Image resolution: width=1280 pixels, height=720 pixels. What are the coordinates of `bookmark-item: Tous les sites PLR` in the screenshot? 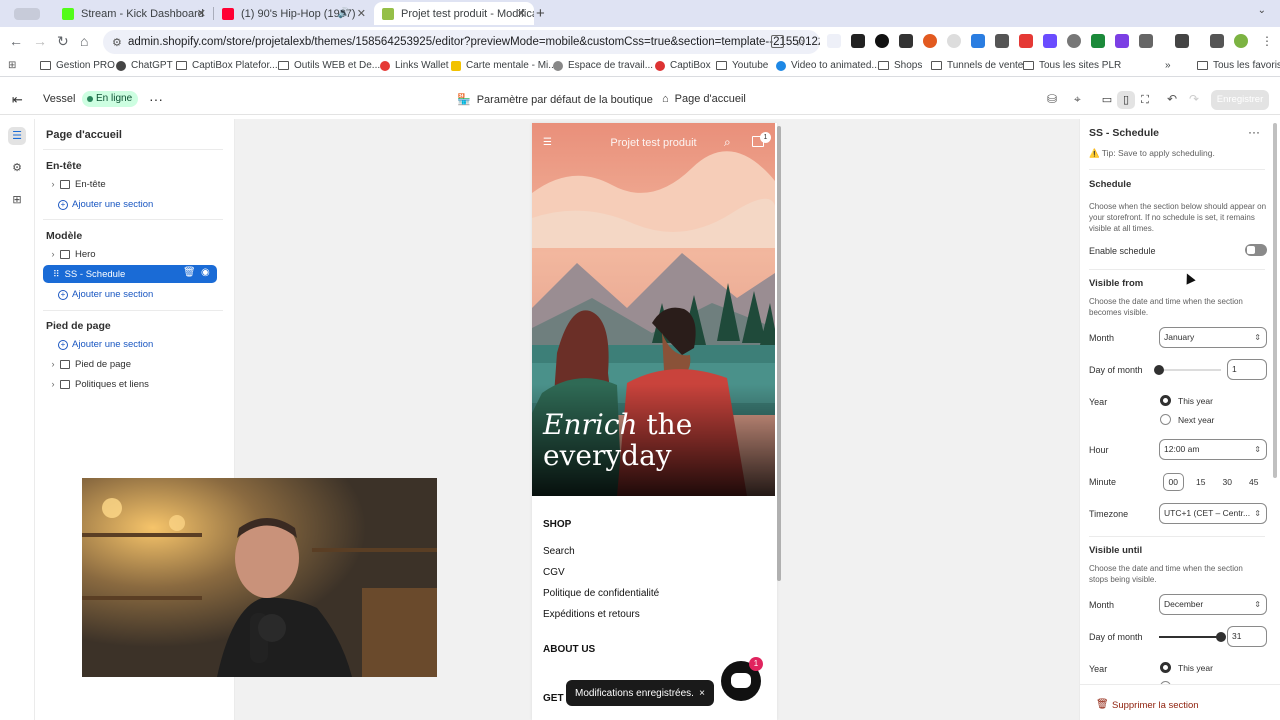 It's located at (1072, 65).